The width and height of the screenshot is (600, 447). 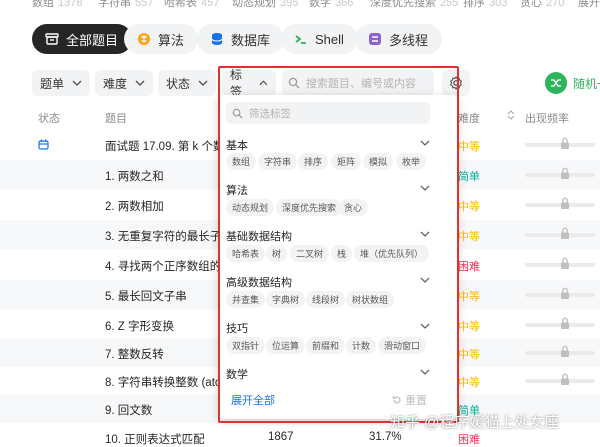 What do you see at coordinates (385, 437) in the screenshot?
I see `acceptance-rate: 31.7%` at bounding box center [385, 437].